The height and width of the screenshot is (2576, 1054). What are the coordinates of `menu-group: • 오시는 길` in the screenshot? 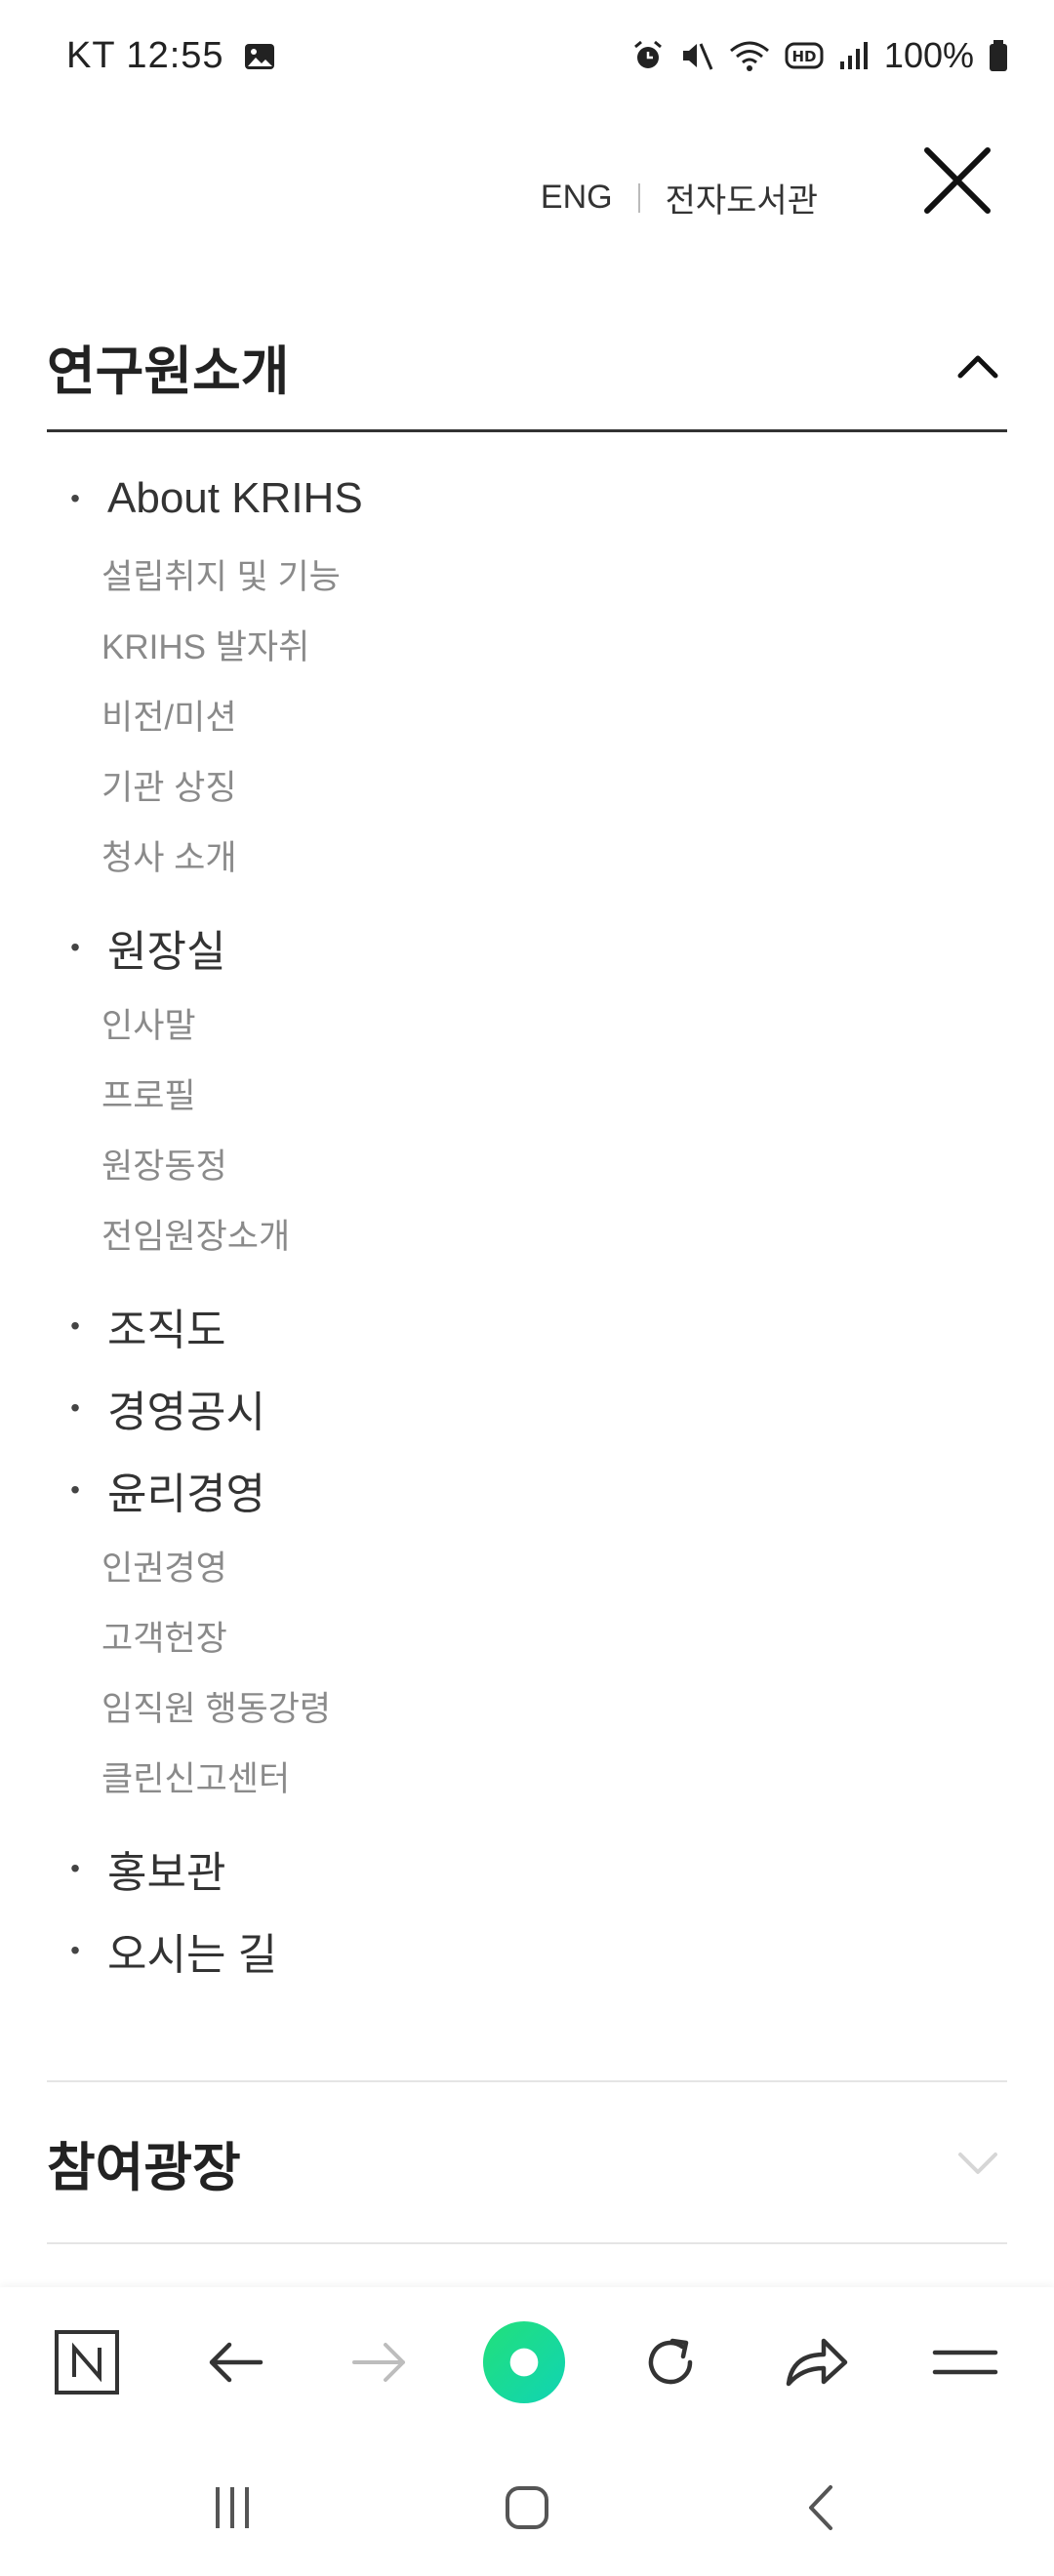 It's located at (527, 1951).